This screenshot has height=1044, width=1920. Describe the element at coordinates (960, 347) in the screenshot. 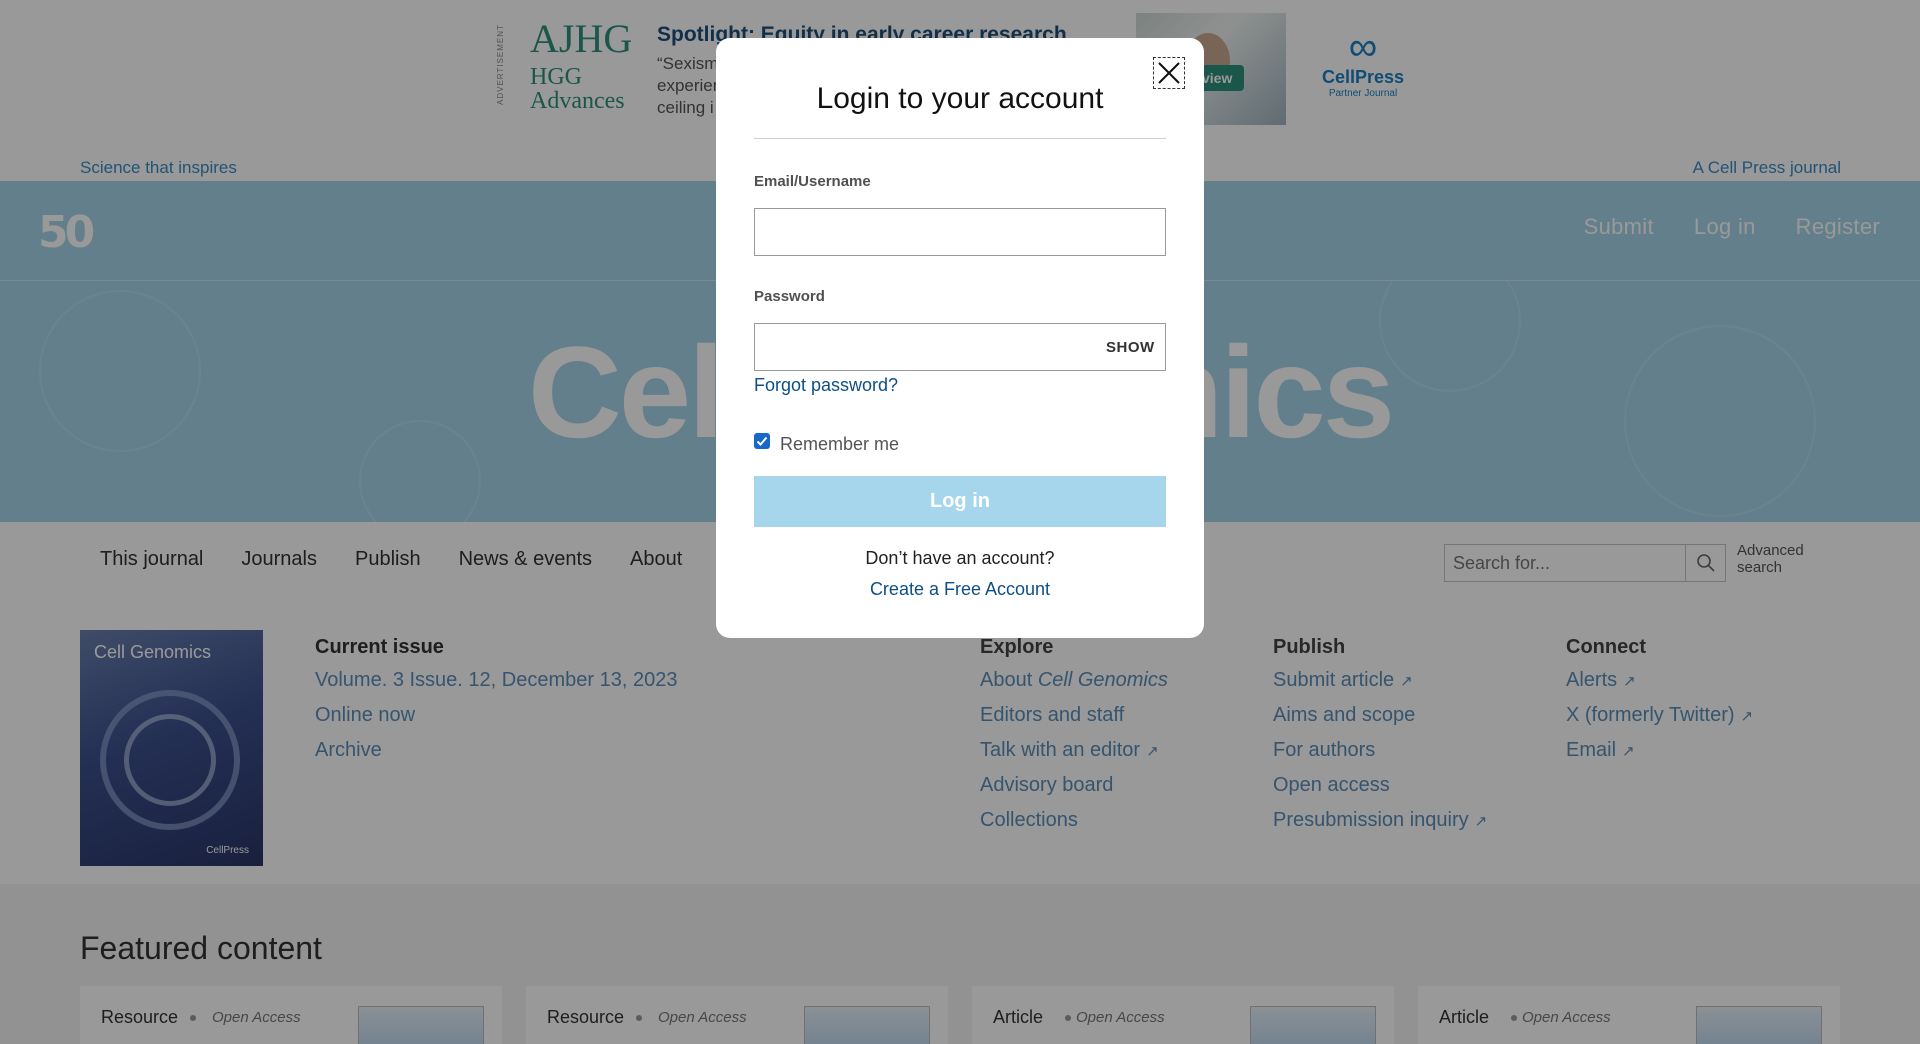

I see `password-field` at that location.